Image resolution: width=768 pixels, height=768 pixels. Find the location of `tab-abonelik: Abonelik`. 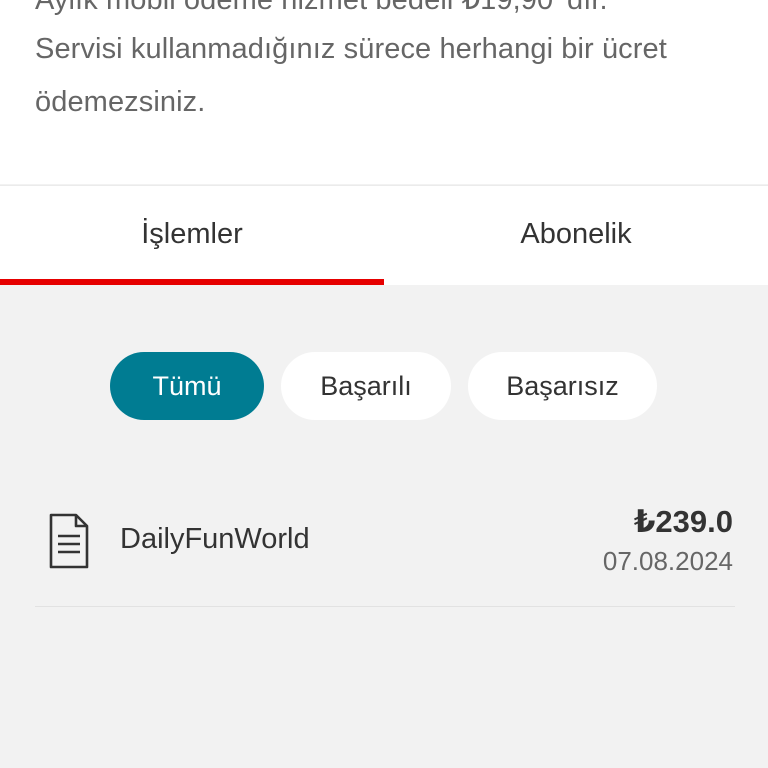

tab-abonelik: Abonelik is located at coordinates (576, 235).